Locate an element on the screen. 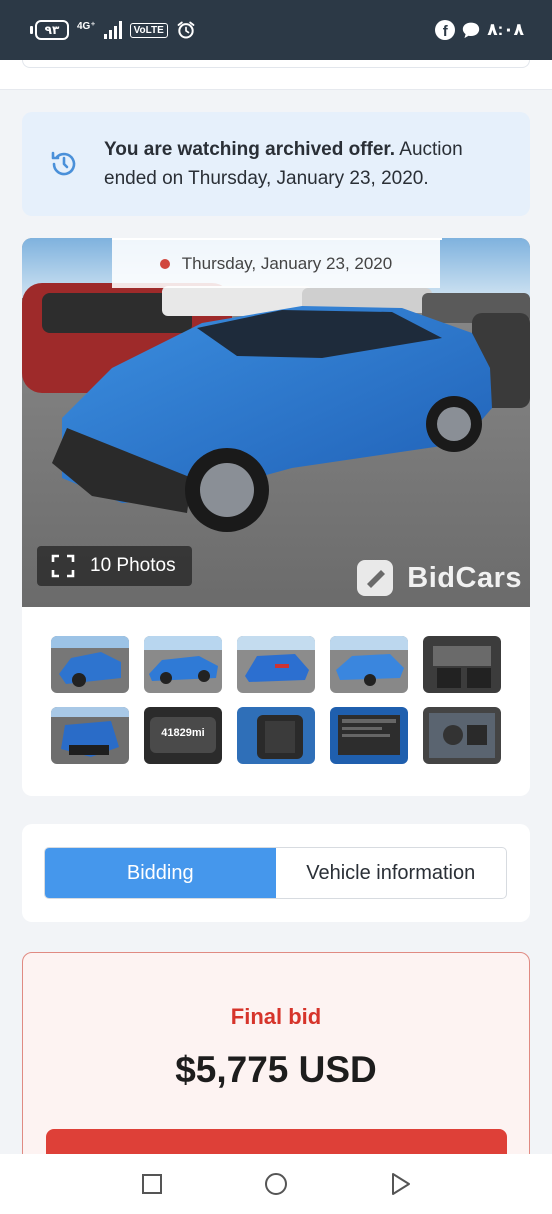 Image resolution: width=552 pixels, height=1214 pixels. battery-icon: ٩٣ is located at coordinates (49, 30).